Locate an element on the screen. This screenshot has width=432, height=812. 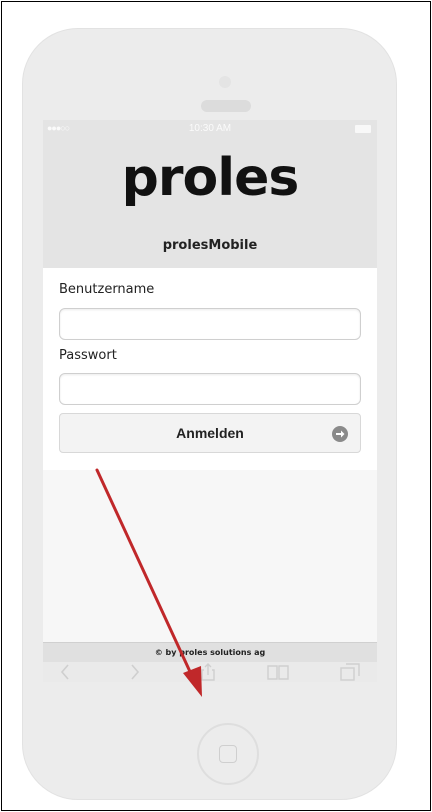
login-button-label: Anmelden is located at coordinates (210, 433).